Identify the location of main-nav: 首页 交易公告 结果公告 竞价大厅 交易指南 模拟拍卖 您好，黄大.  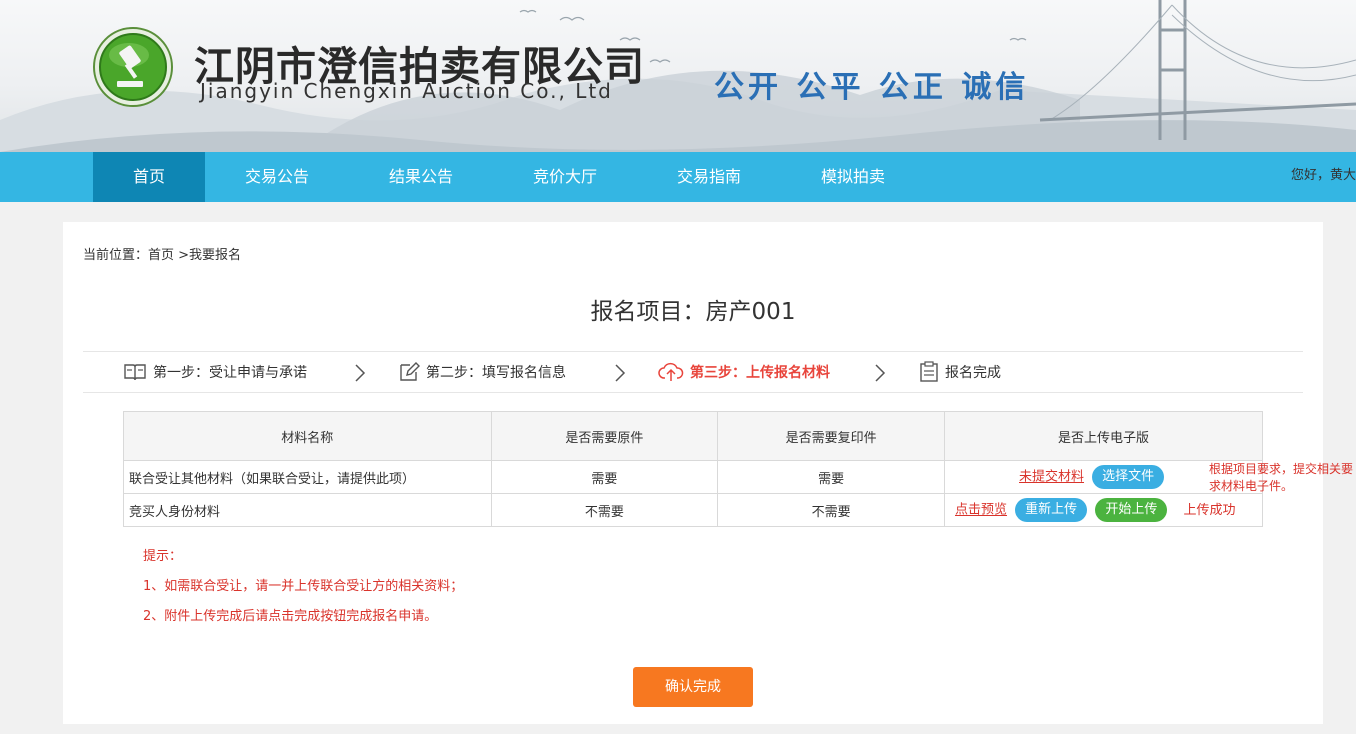
(678, 177).